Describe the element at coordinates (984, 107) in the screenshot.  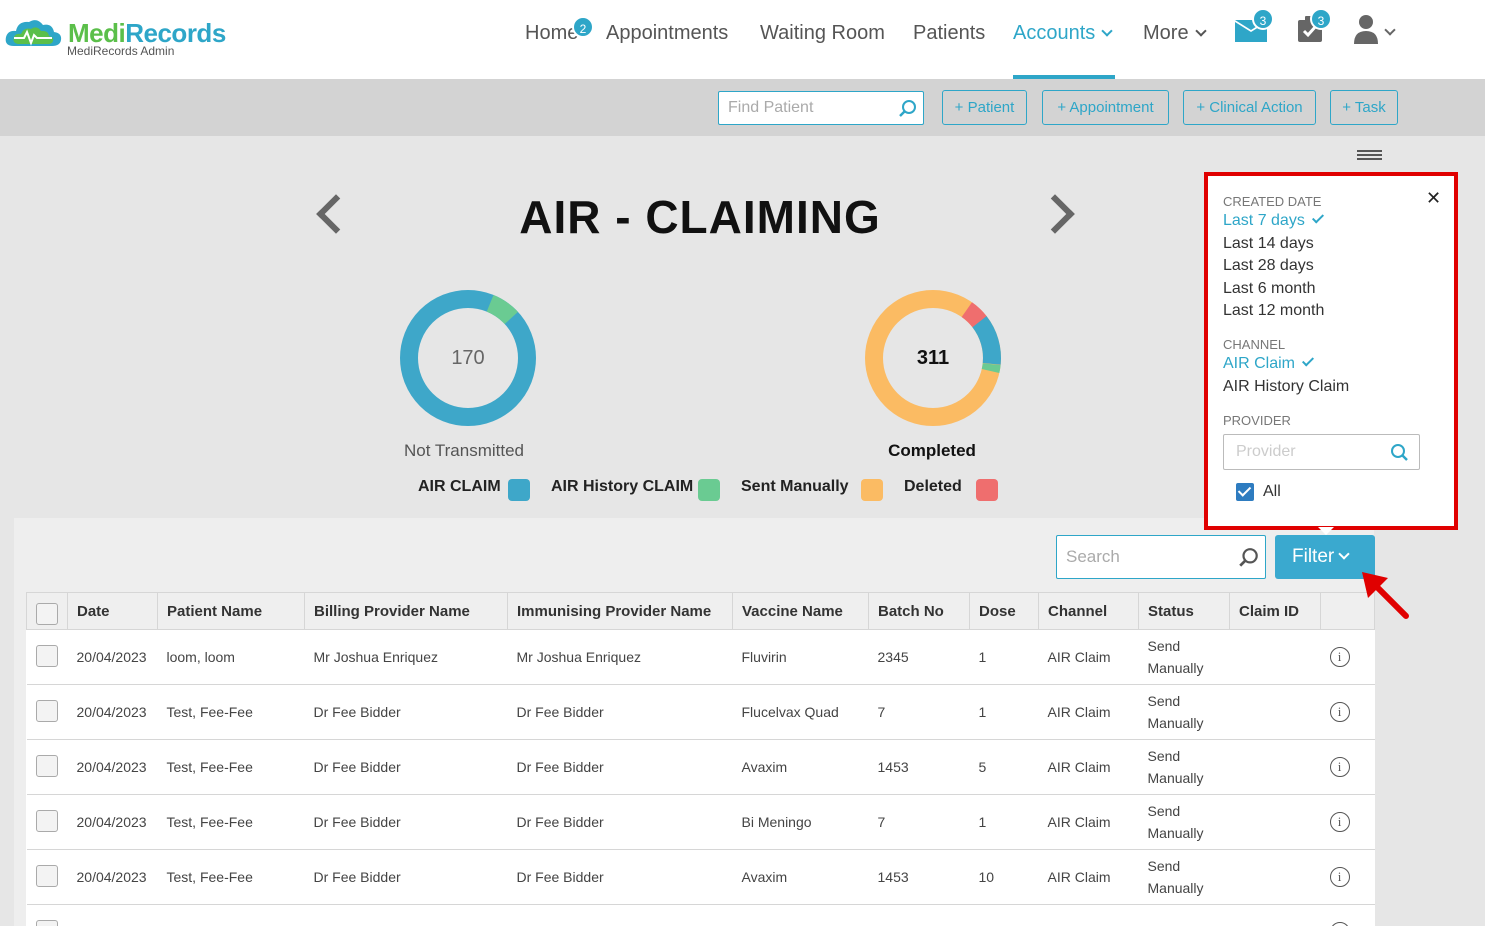
I see `add-patient-button: + Patient` at that location.